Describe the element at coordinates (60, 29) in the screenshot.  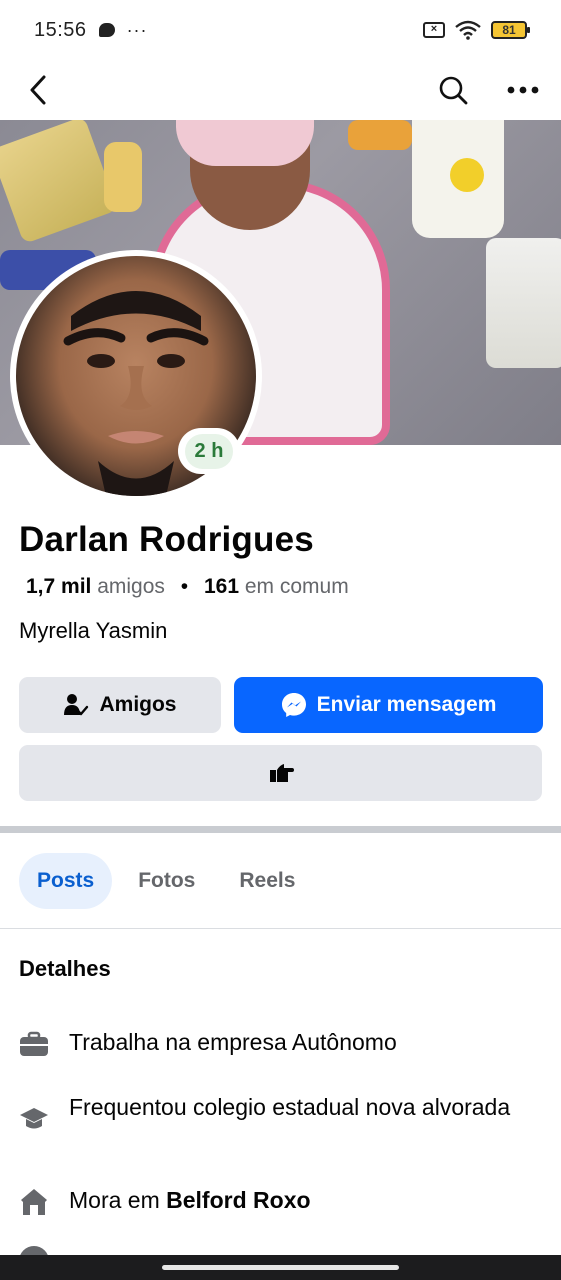
I see `status-time: 15:56` at that location.